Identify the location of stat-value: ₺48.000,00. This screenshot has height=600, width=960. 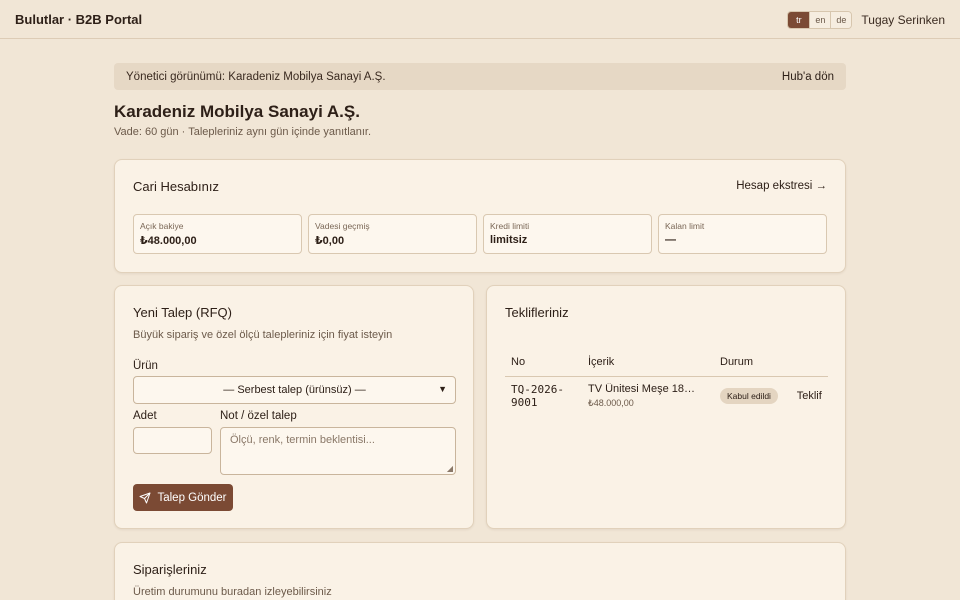
(168, 241).